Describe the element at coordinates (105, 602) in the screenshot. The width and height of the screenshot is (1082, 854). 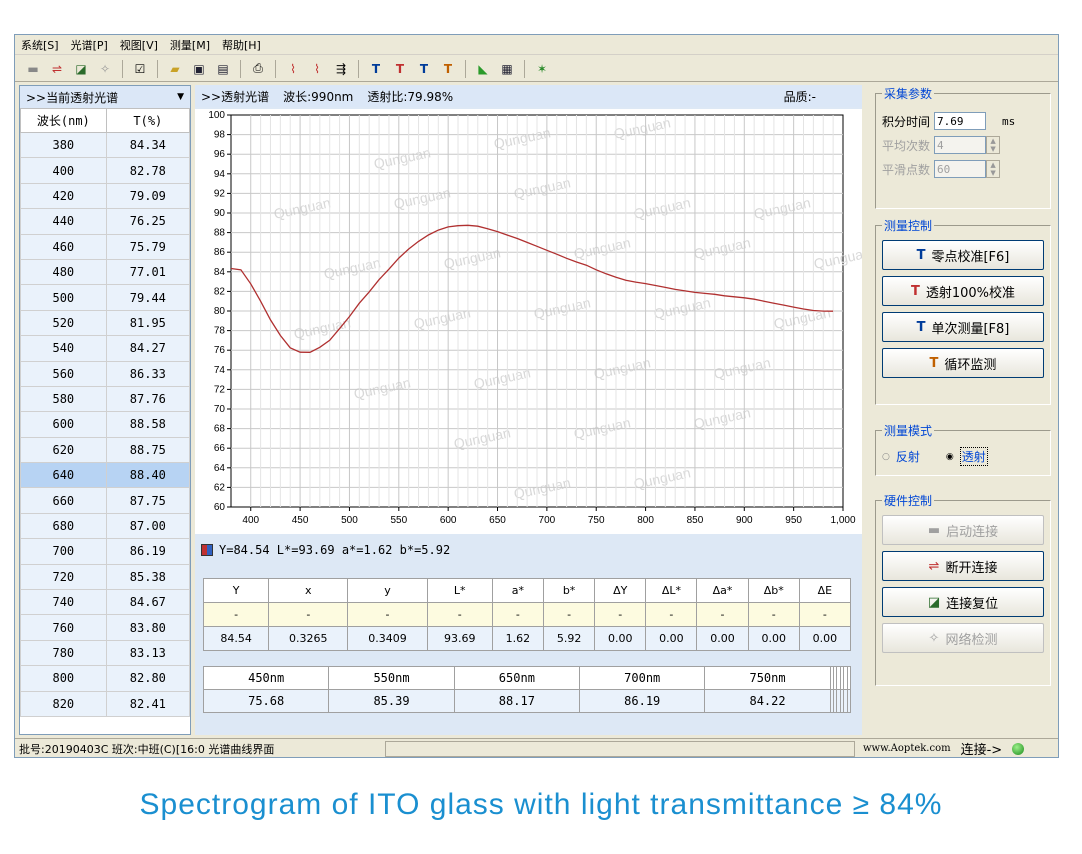
I see `table-row: 740 84.67` at that location.